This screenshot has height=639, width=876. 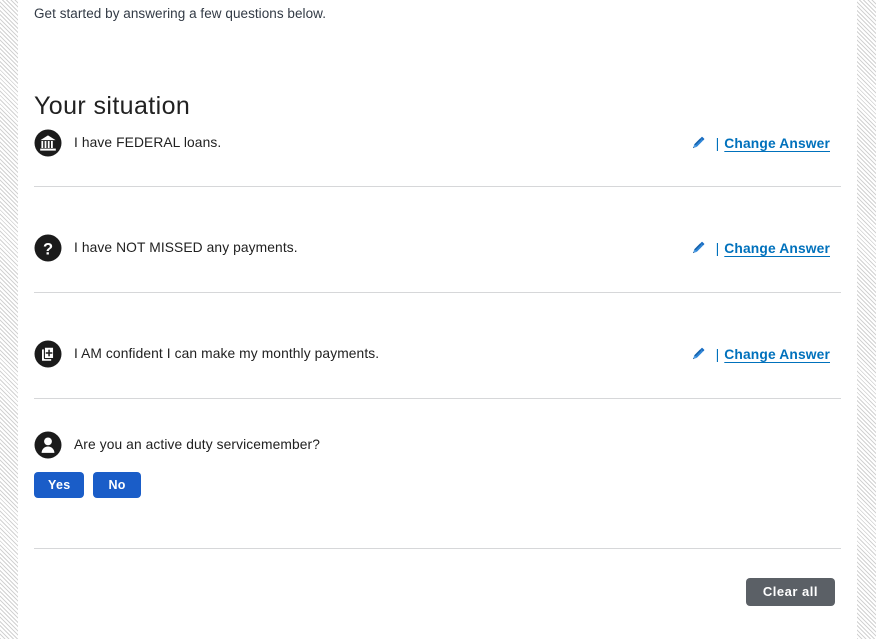 I want to click on page-title: Your situation, so click(x=112, y=105).